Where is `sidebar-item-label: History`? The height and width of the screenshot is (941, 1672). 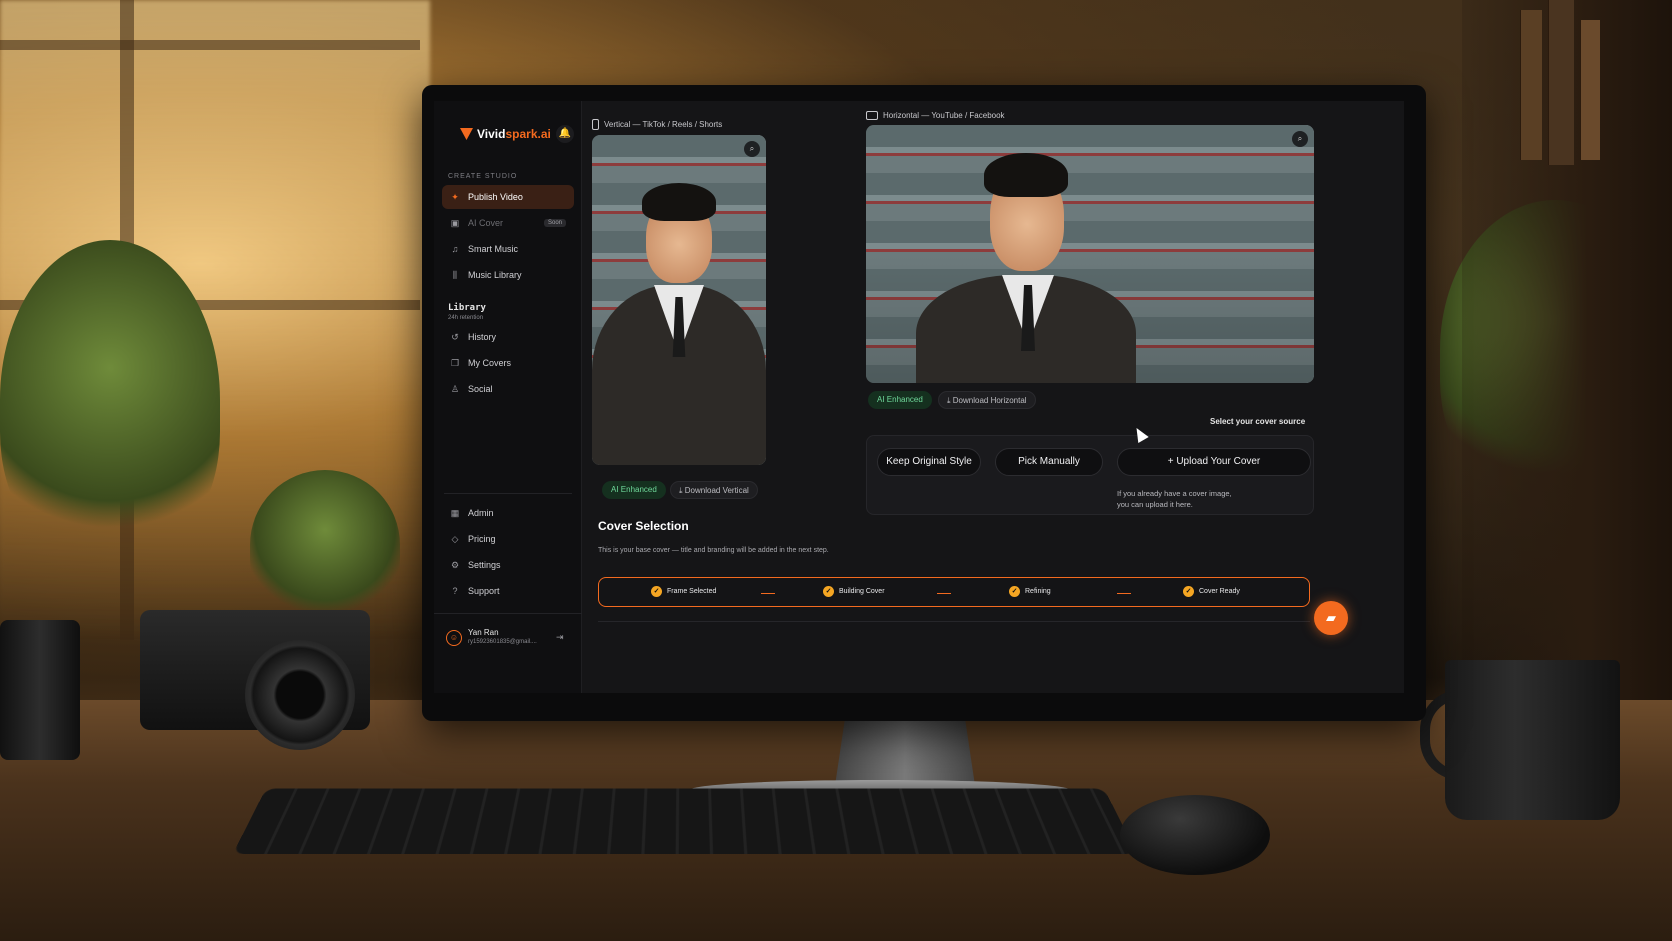 sidebar-item-label: History is located at coordinates (482, 337).